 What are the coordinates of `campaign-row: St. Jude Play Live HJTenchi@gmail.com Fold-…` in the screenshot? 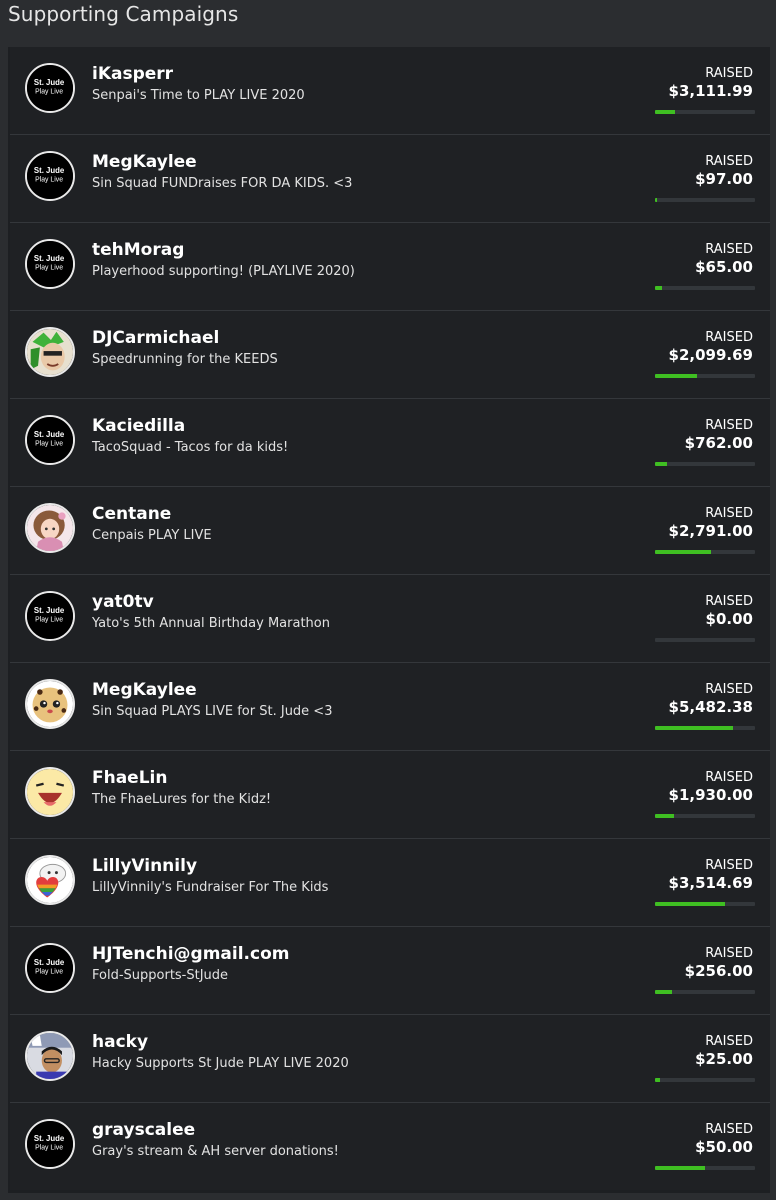 It's located at (390, 971).